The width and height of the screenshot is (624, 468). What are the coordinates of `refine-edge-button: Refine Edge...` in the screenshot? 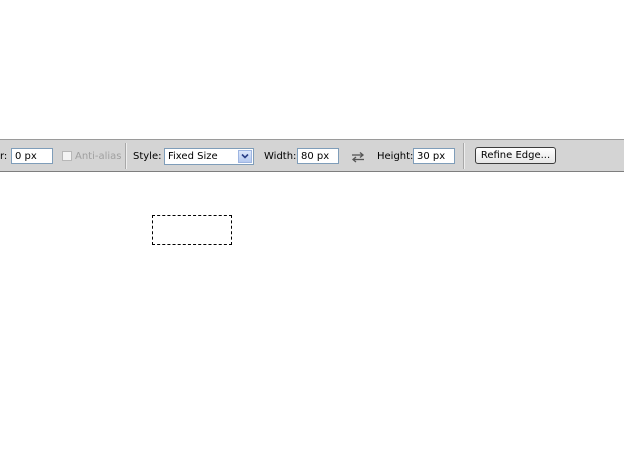 It's located at (515, 155).